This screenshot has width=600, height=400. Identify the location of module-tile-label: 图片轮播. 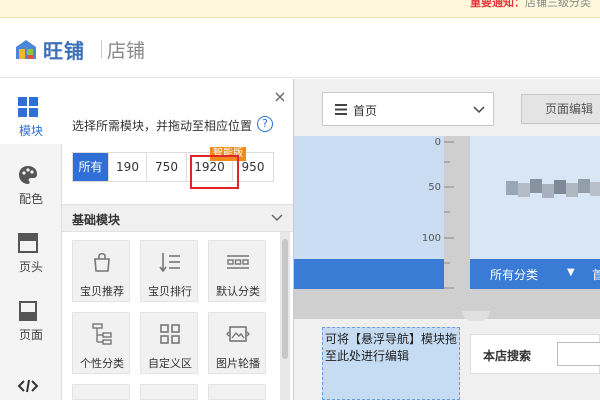
(238, 363).